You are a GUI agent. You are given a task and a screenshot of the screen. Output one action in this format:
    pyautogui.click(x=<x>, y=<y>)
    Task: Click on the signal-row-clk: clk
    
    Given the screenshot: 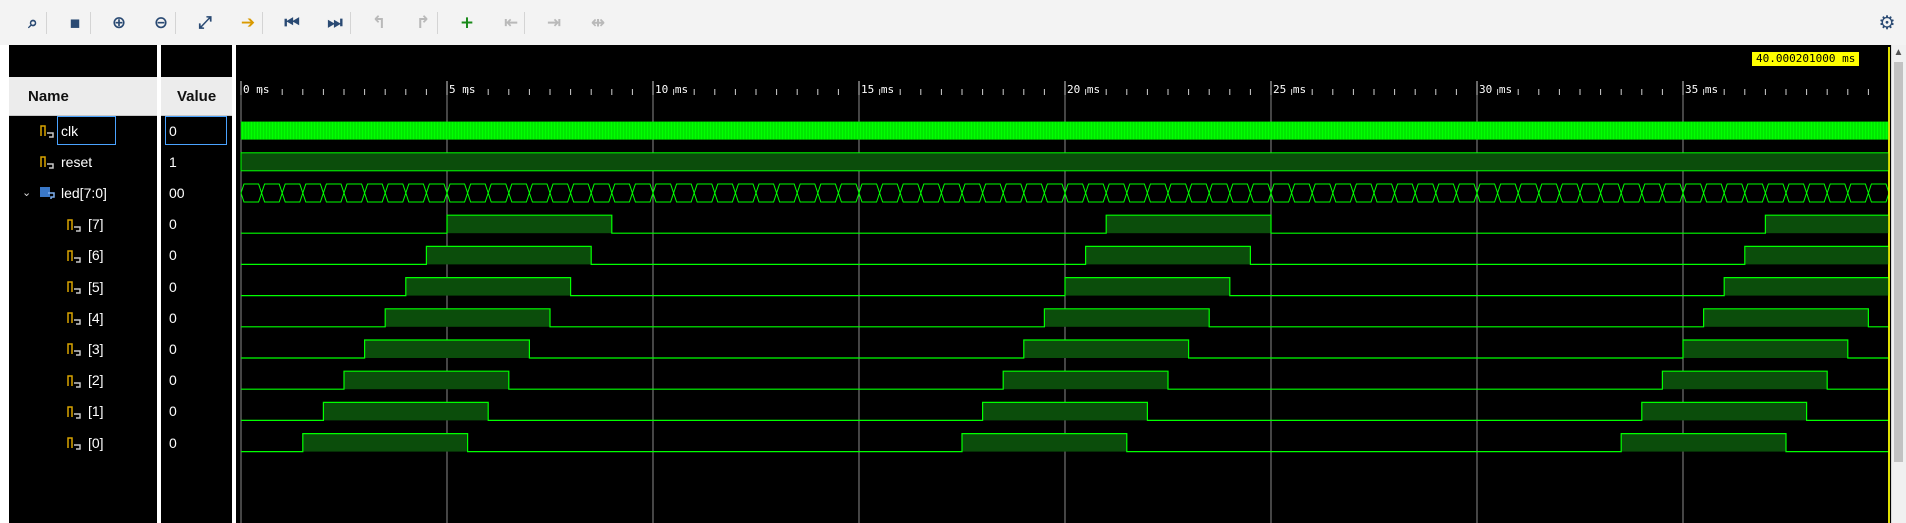 What is the action you would take?
    pyautogui.click(x=50, y=130)
    